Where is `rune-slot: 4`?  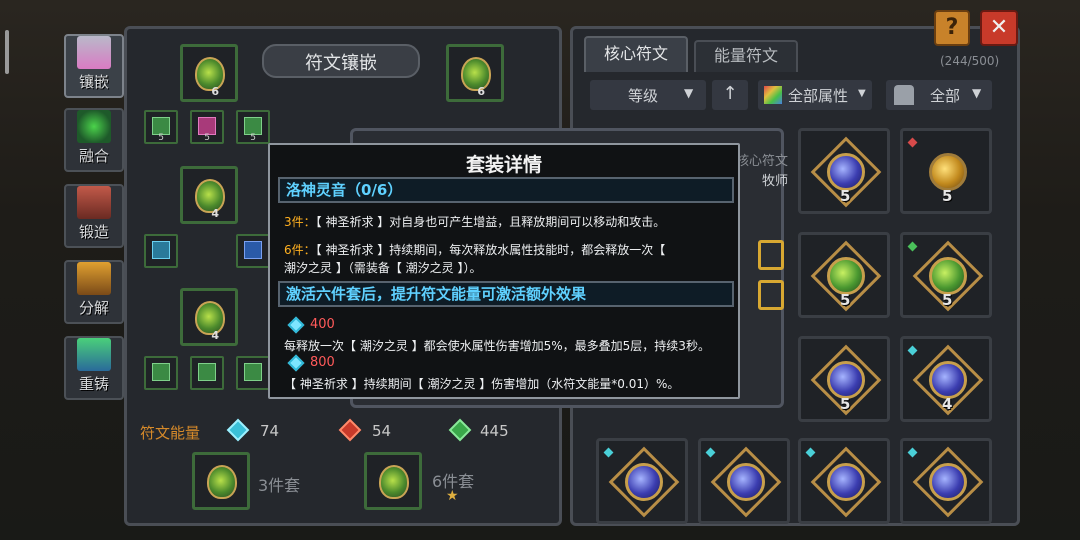 rune-slot: 4 is located at coordinates (946, 379).